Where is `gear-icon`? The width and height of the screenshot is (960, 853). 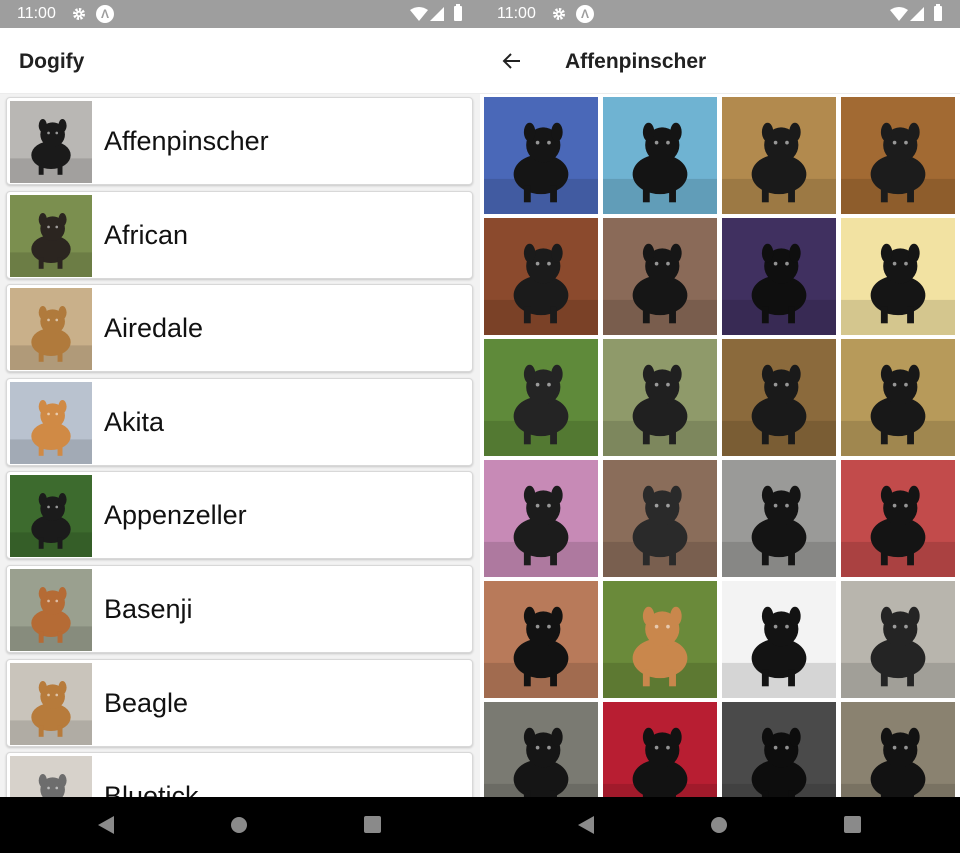 gear-icon is located at coordinates (79, 14).